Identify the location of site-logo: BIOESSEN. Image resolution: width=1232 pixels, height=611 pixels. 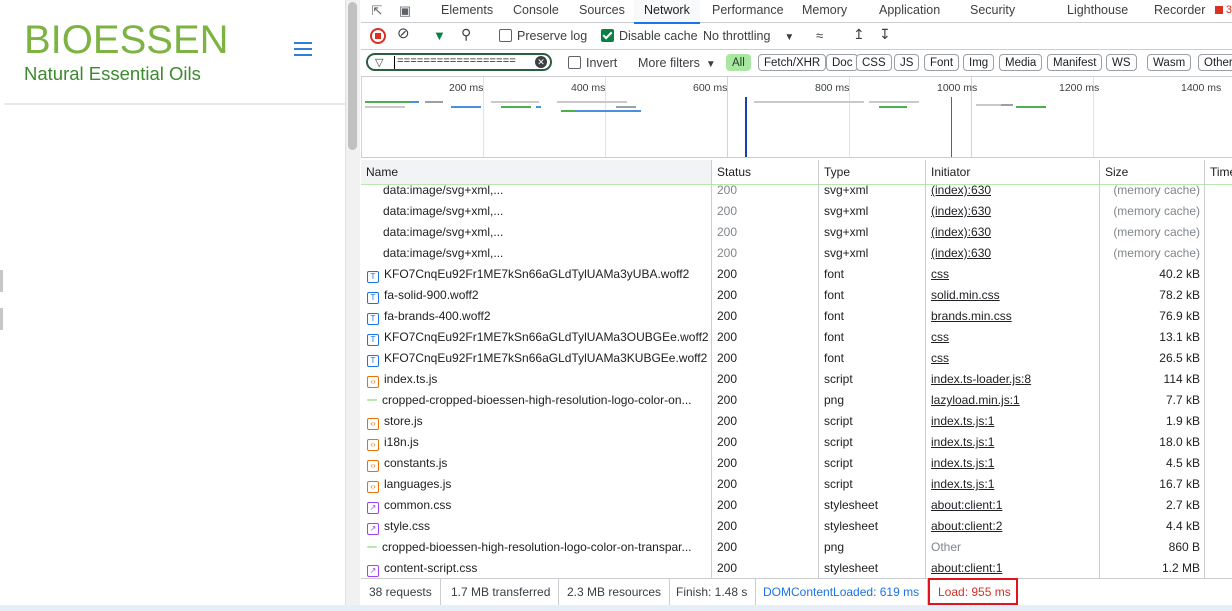
(126, 40).